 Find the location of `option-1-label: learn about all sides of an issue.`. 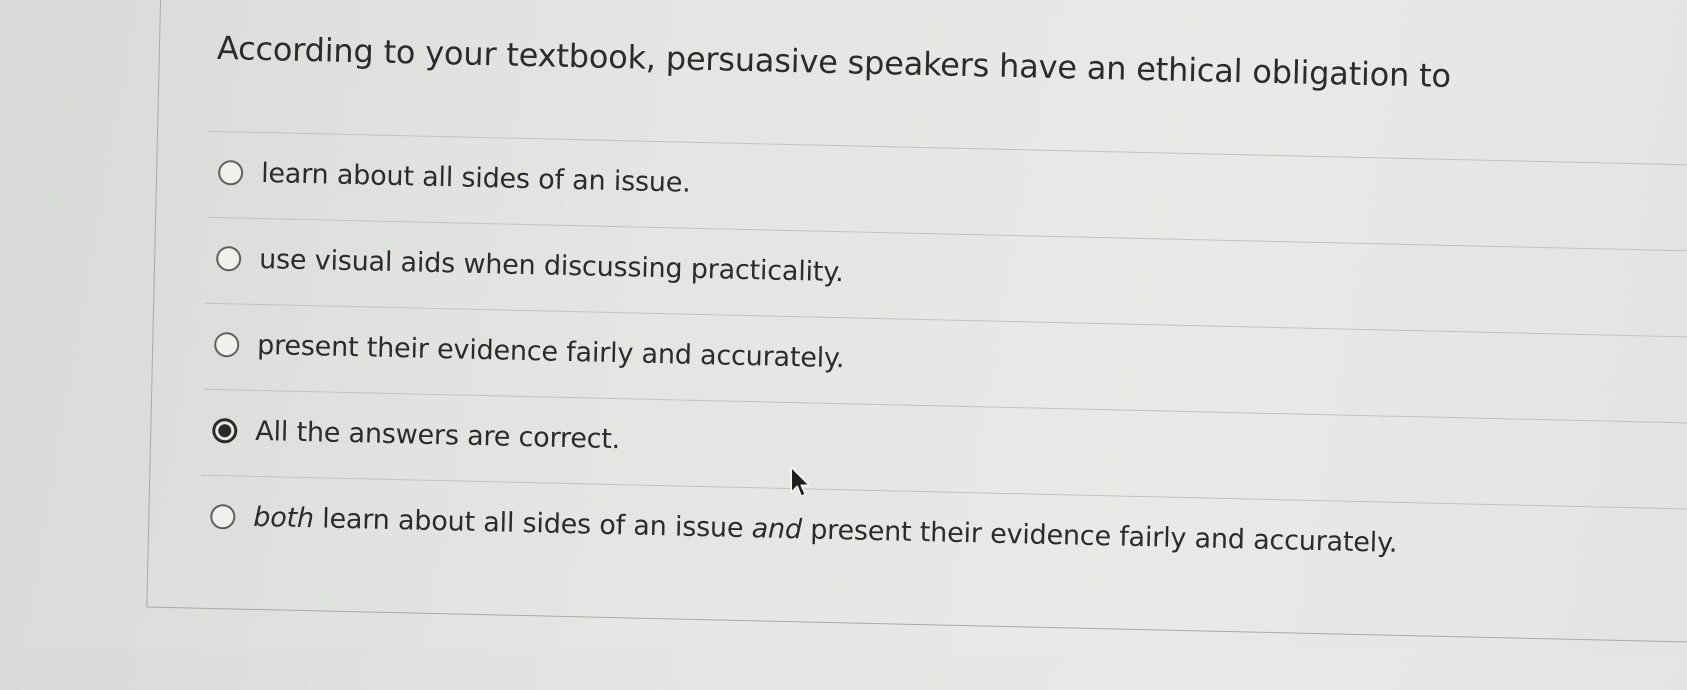

option-1-label: learn about all sides of an issue. is located at coordinates (475, 178).